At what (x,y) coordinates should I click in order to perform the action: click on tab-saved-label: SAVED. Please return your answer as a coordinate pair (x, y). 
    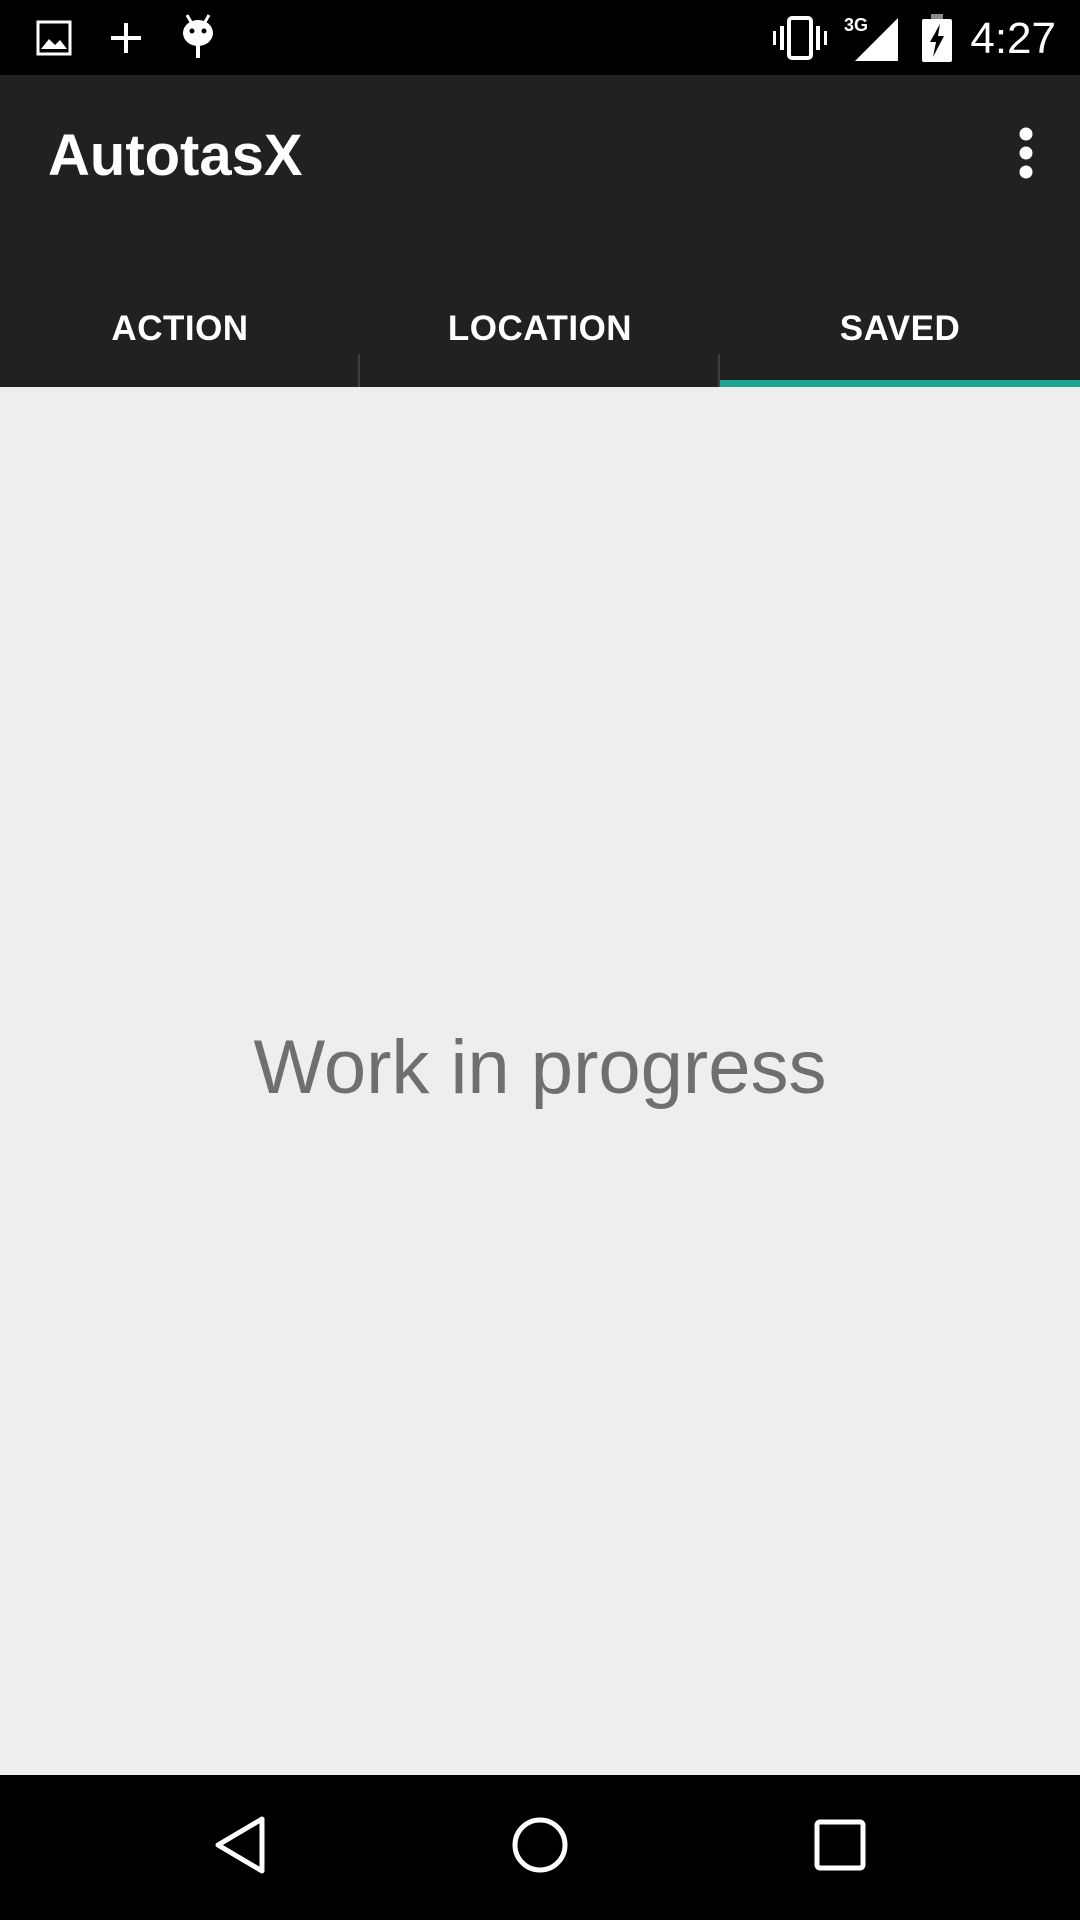
    Looking at the image, I should click on (900, 328).